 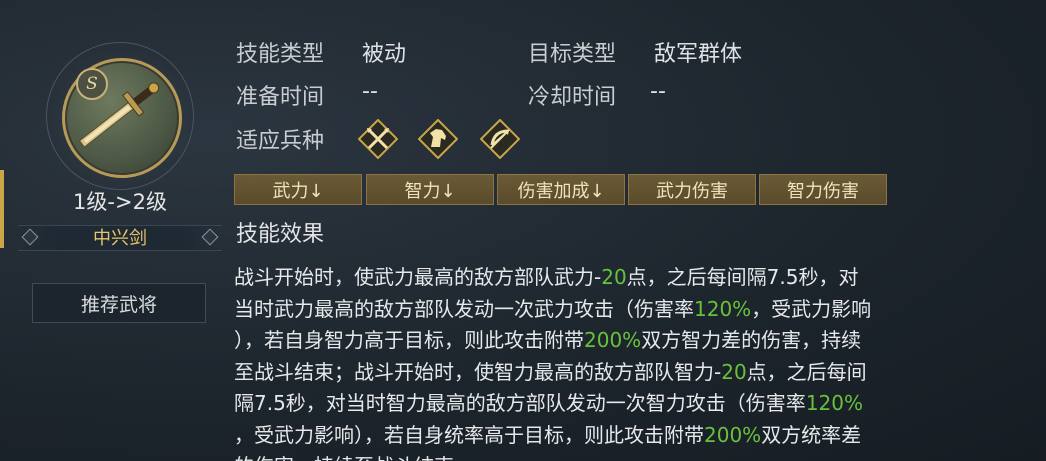 I want to click on tag-damage-bonus-down: 伤害加成↓, so click(x=561, y=189).